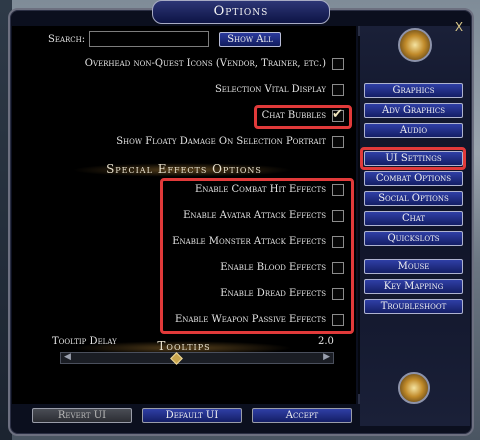 This screenshot has width=480, height=440. I want to click on default-ui-button: Default UI, so click(192, 415).